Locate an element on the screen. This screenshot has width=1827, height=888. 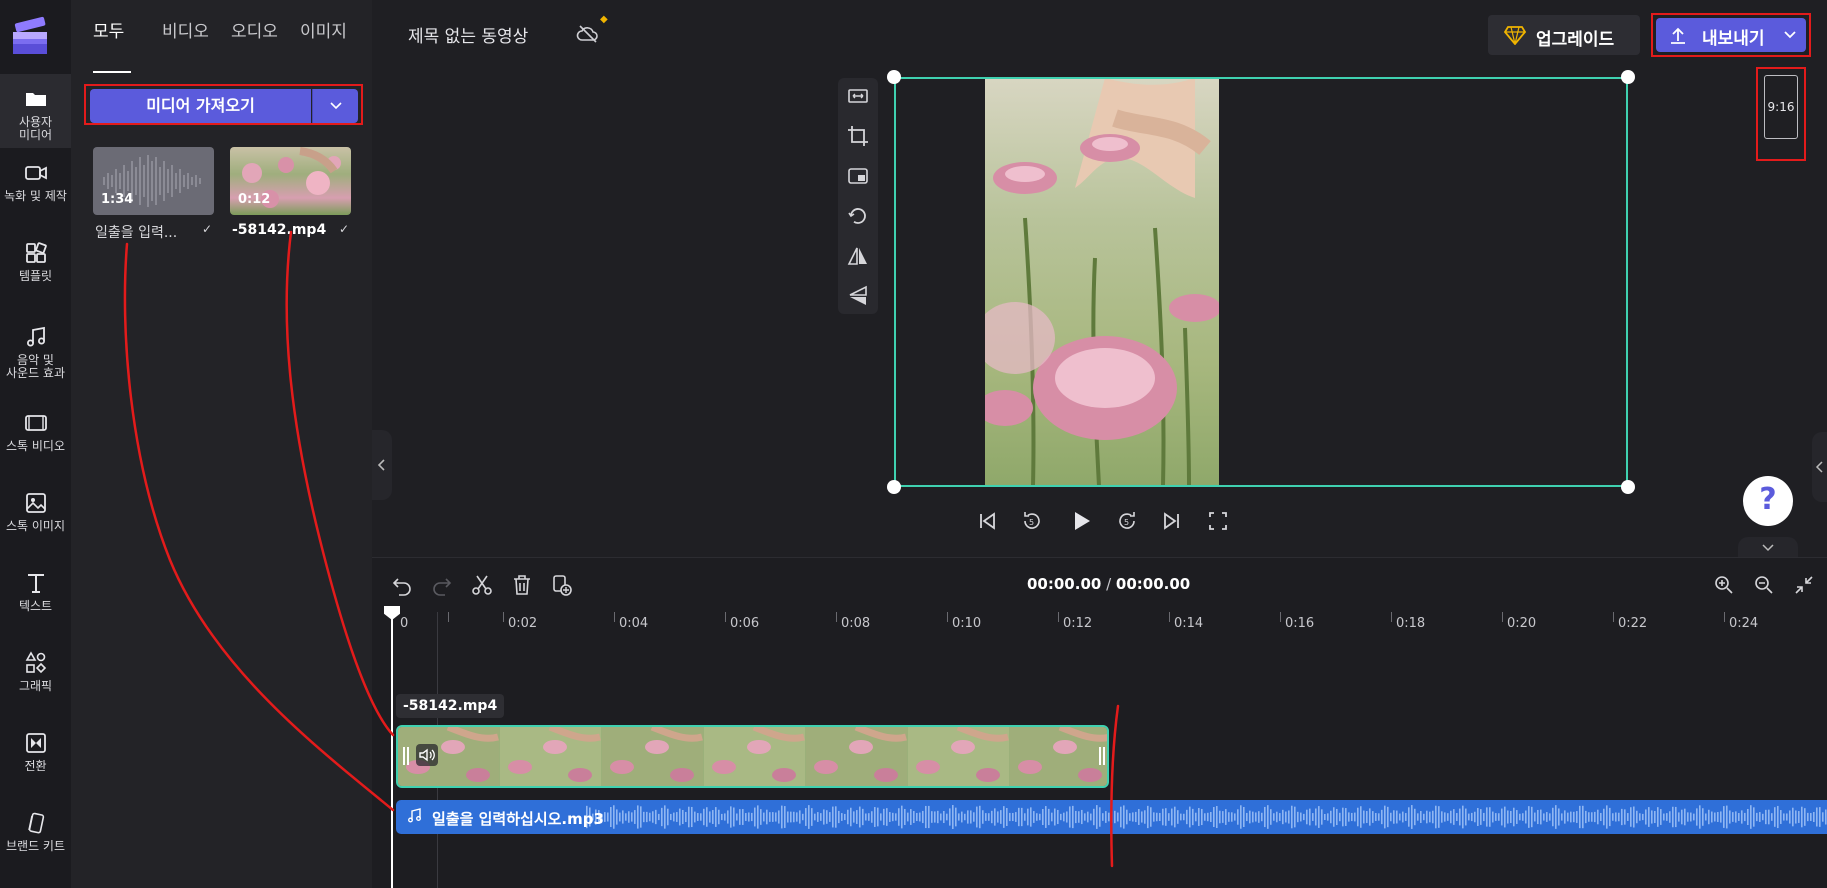
volume-icon is located at coordinates (427, 755).